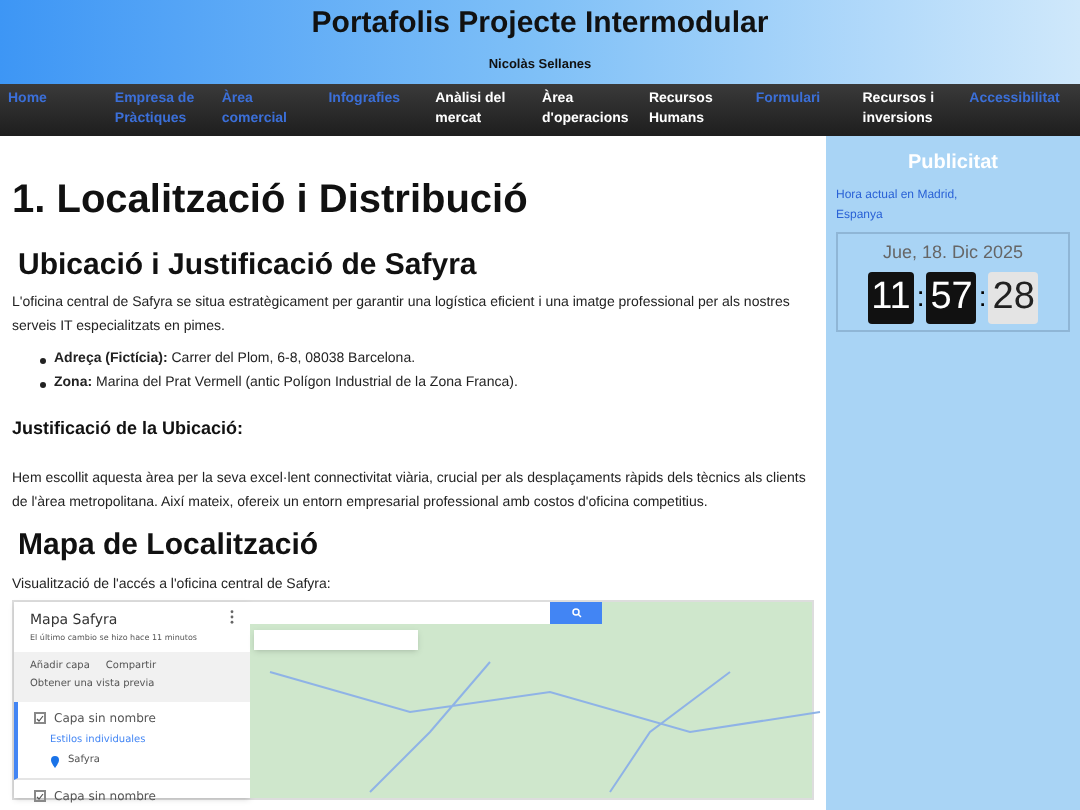 The image size is (1080, 810). I want to click on clock-minutes: 57, so click(951, 297).